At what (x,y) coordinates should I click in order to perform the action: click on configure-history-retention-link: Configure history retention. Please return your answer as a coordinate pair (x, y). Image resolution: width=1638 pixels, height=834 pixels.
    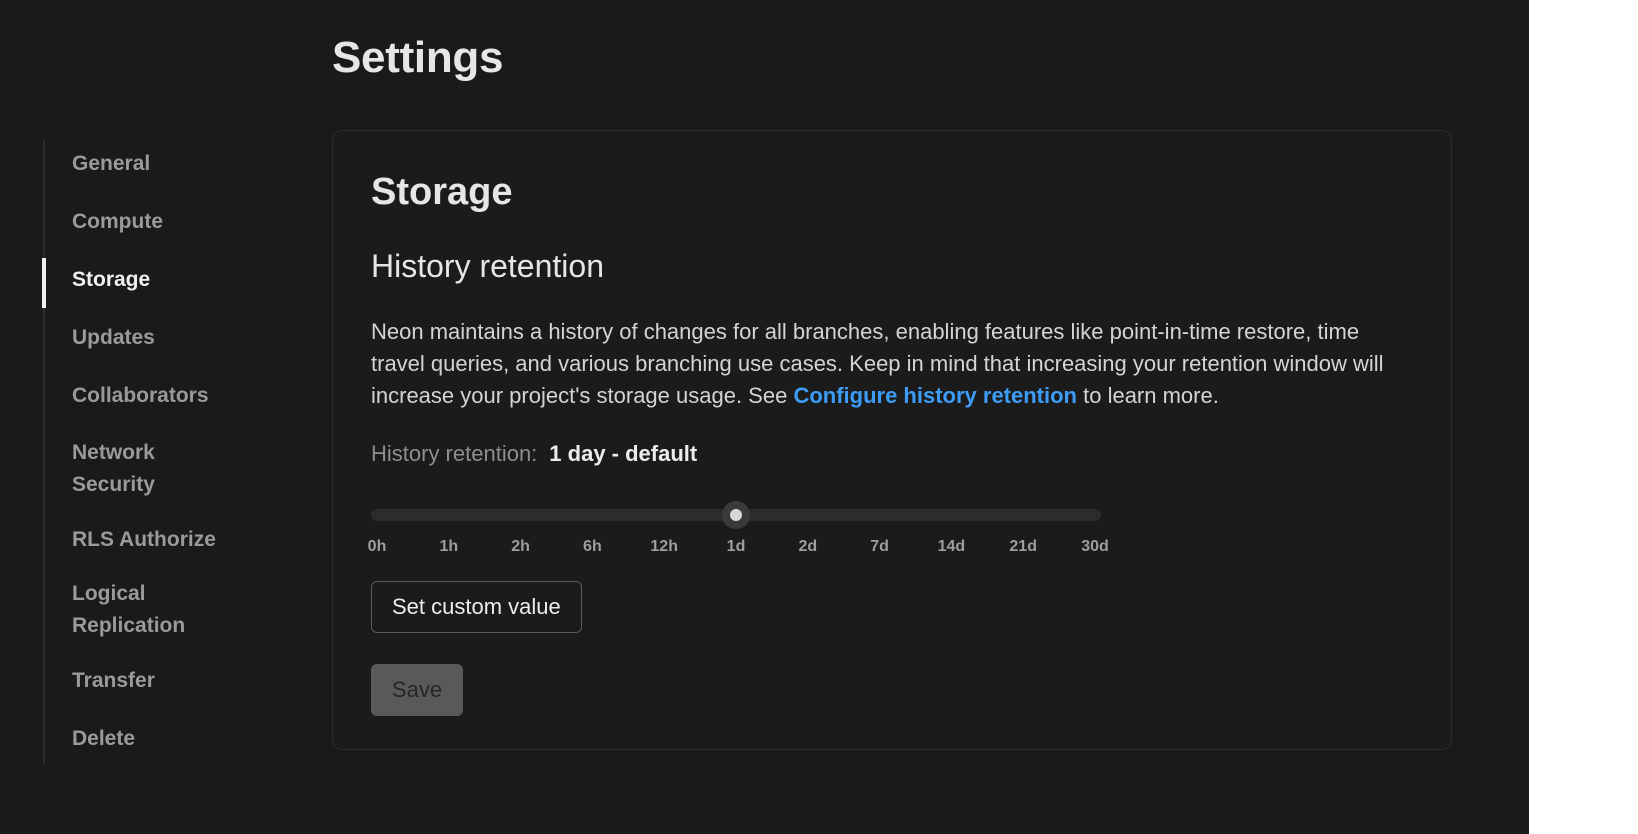
    Looking at the image, I should click on (935, 395).